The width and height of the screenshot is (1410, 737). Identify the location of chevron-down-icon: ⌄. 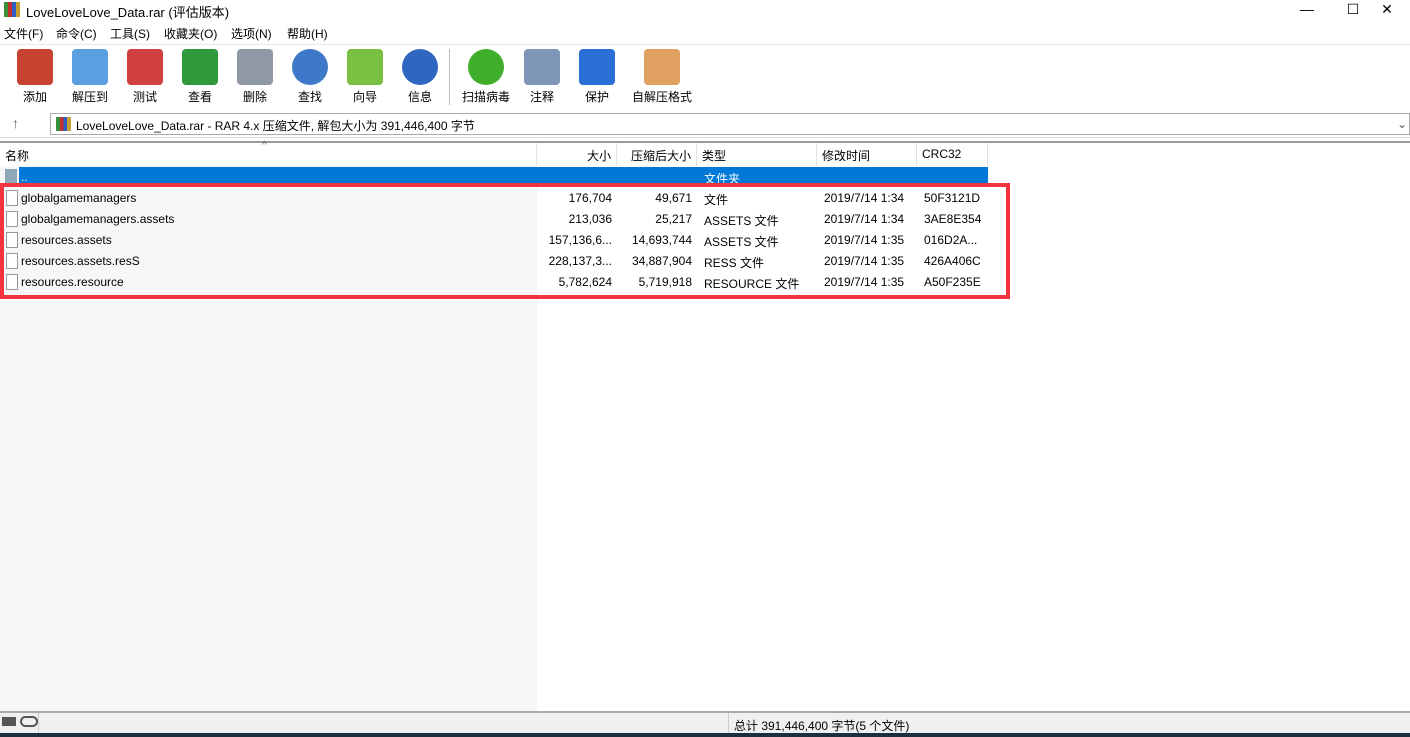
(1402, 124).